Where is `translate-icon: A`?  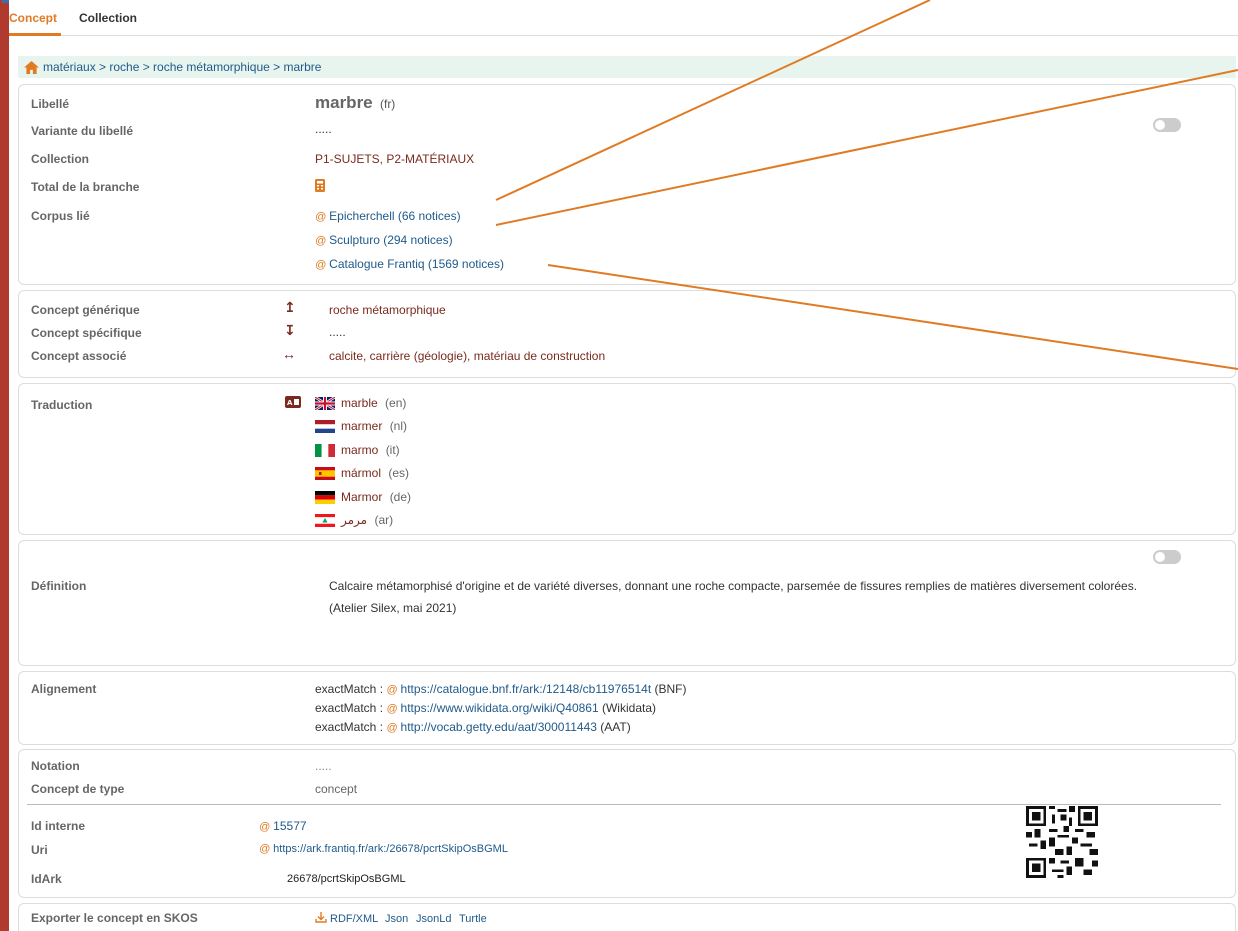
translate-icon: A is located at coordinates (293, 402).